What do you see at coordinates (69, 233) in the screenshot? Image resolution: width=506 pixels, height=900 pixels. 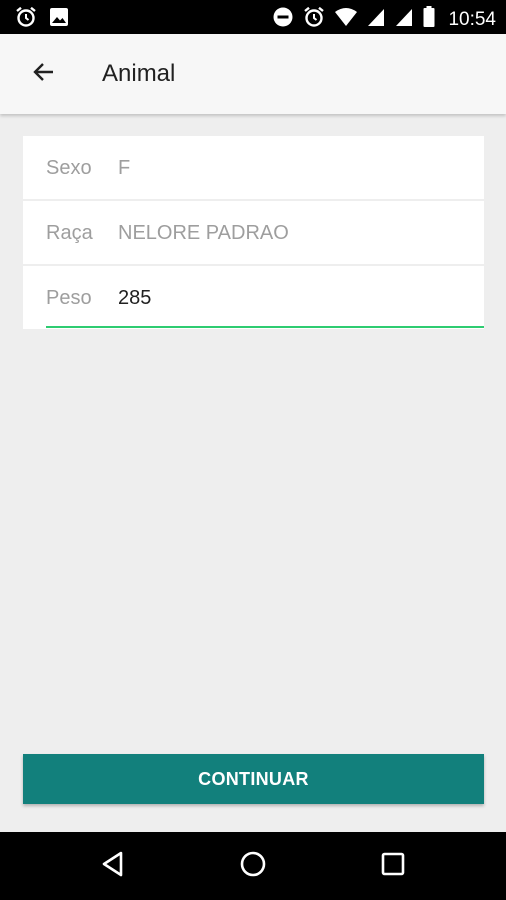 I see `raca-label: Raça` at bounding box center [69, 233].